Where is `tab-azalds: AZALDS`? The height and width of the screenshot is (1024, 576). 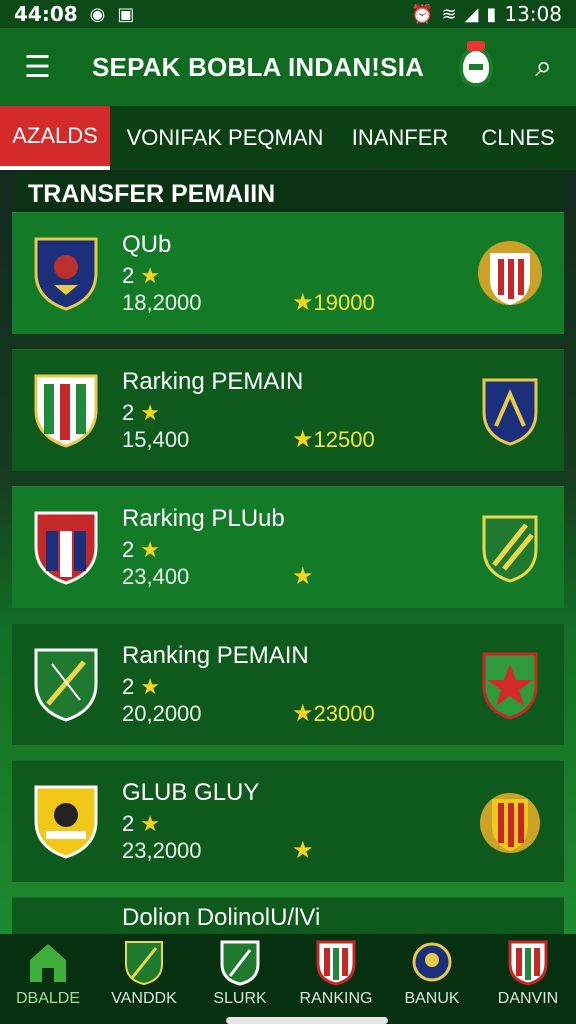 tab-azalds: AZALDS is located at coordinates (55, 138).